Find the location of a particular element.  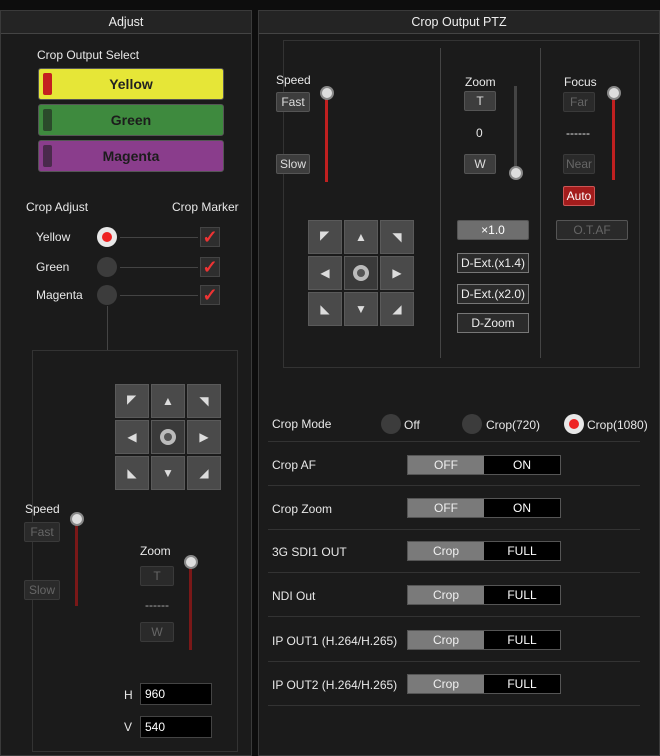

crop-mode-720-radio is located at coordinates (472, 424).